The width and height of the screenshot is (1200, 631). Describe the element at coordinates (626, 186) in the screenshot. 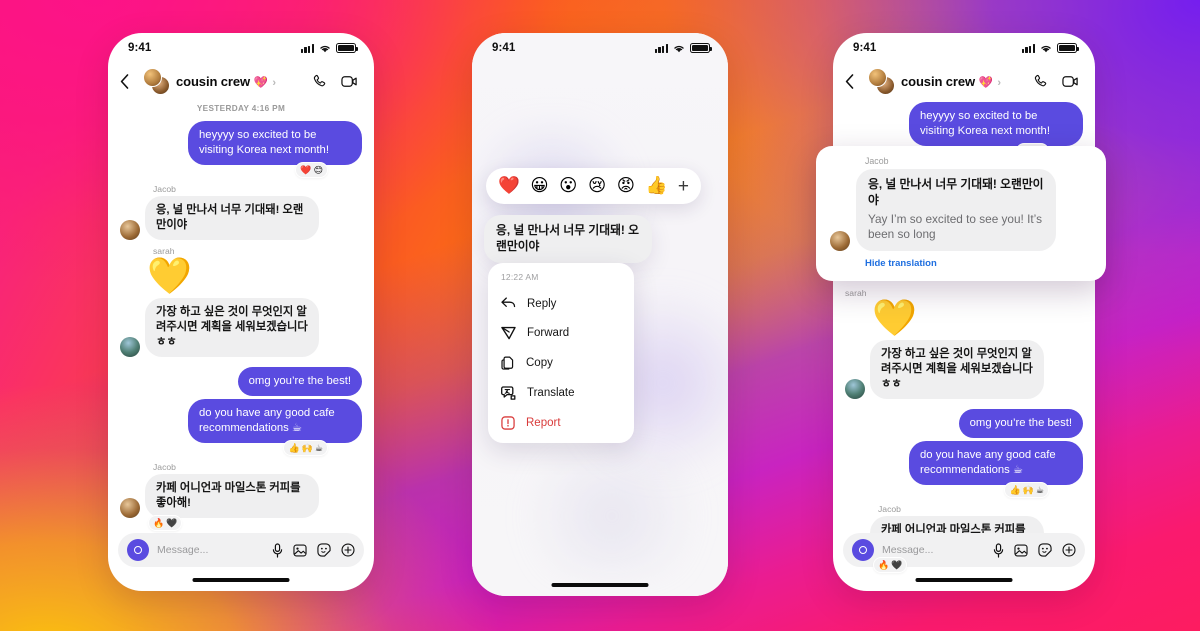

I see `reaction-option-angry: 😡` at that location.